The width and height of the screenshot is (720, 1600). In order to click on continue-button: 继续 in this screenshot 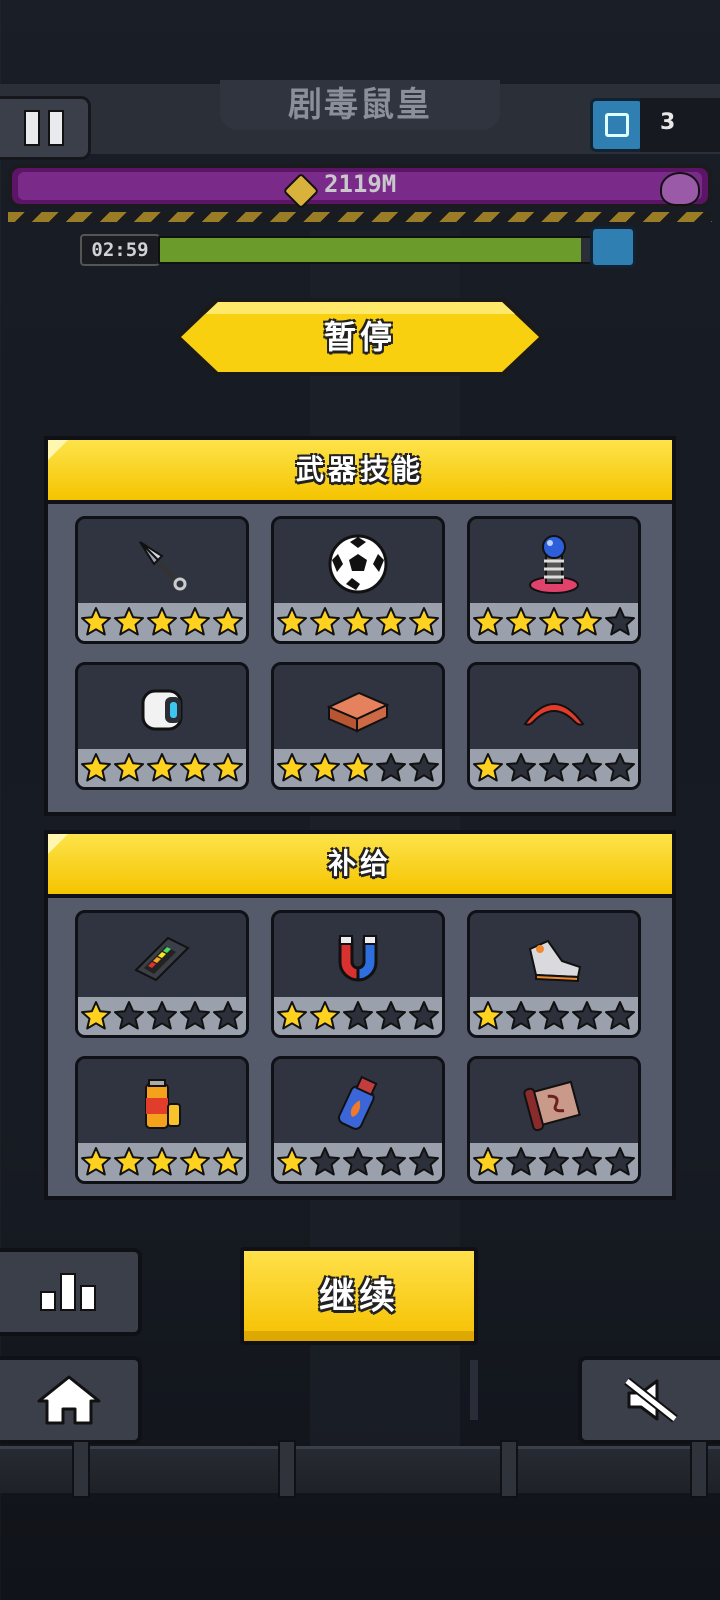, I will do `click(359, 1296)`.